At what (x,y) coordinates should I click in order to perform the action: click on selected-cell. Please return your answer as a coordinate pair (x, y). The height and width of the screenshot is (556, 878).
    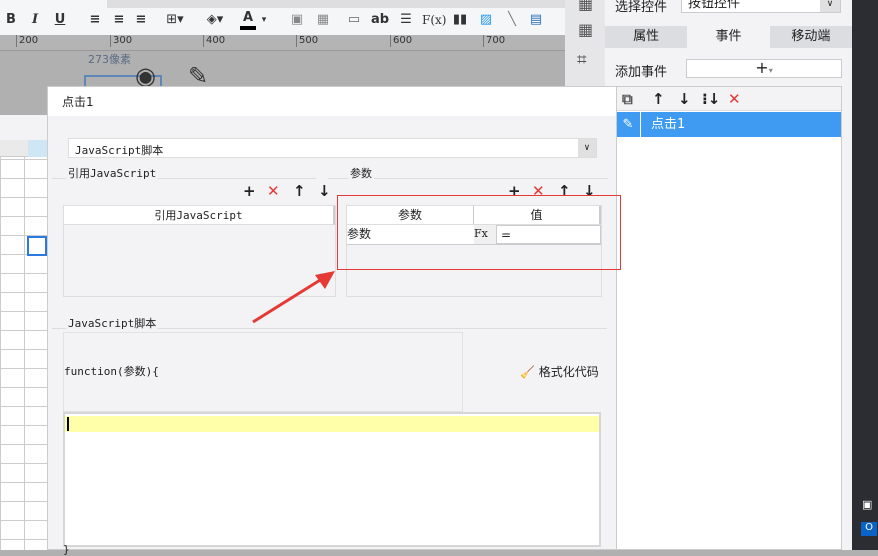
    Looking at the image, I should click on (37, 246).